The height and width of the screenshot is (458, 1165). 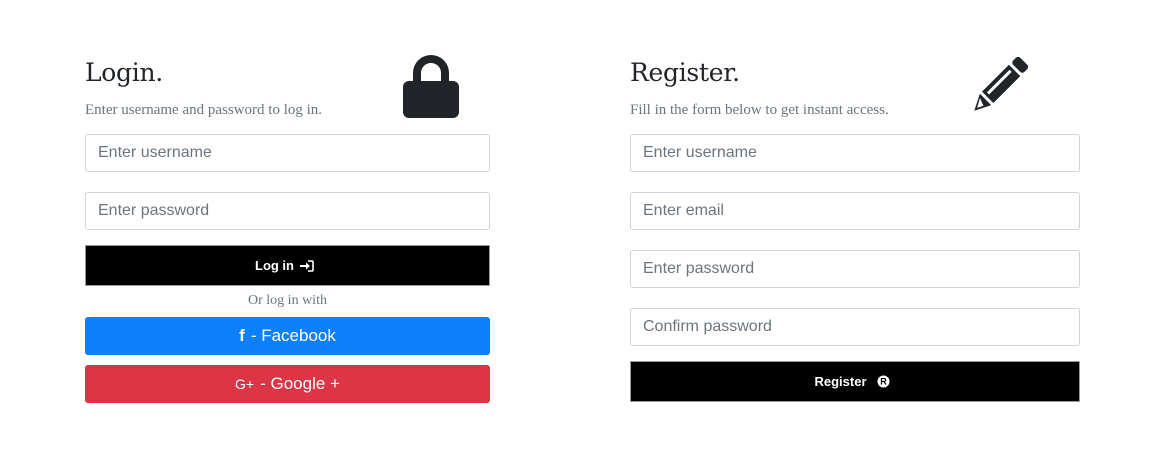 I want to click on register-button-label: Register, so click(x=840, y=381).